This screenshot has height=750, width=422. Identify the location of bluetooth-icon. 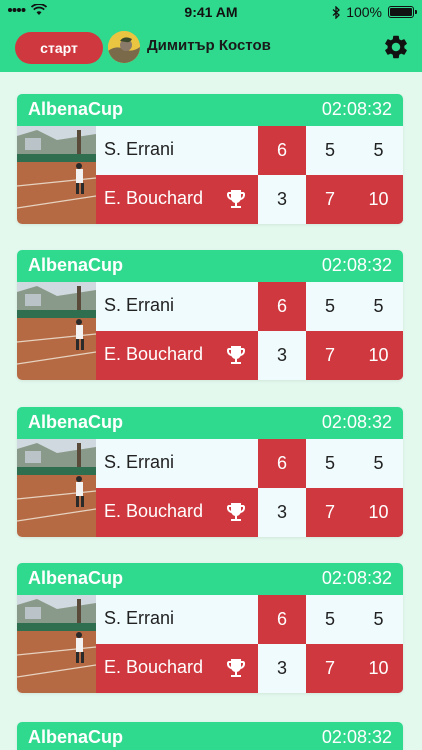
(336, 12).